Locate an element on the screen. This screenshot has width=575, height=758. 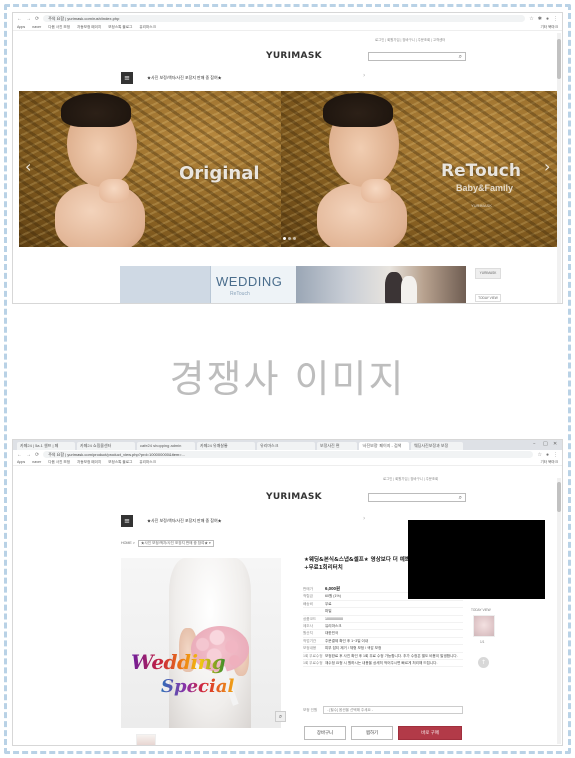
info-key: 보정내용 is located at coordinates (310, 648).